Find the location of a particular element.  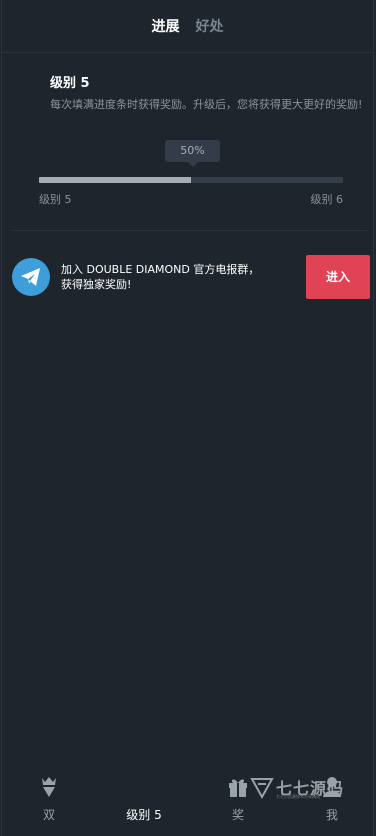

nav-item-me: 我 is located at coordinates (332, 798).